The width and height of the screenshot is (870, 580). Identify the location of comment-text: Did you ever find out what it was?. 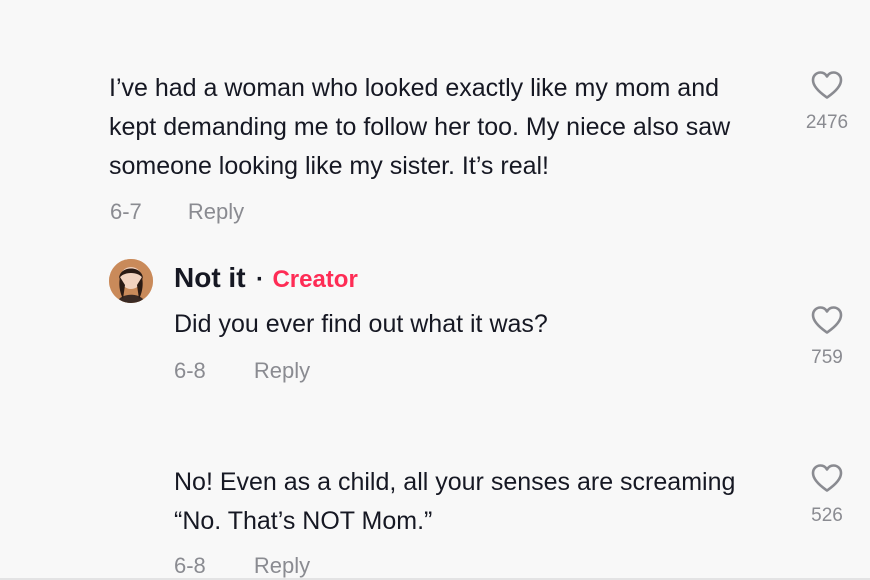
(361, 324).